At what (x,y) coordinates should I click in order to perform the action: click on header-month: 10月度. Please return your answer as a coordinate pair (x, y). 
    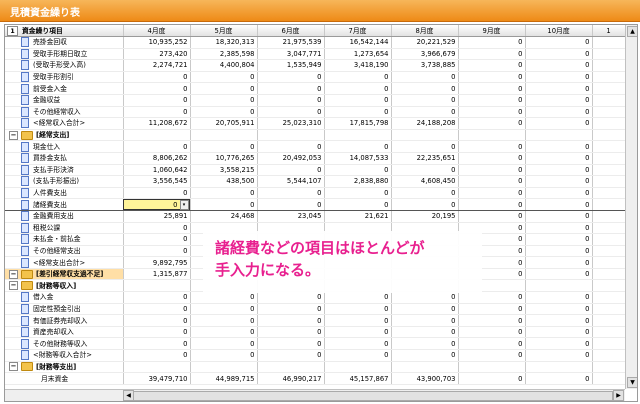
    Looking at the image, I should click on (559, 31).